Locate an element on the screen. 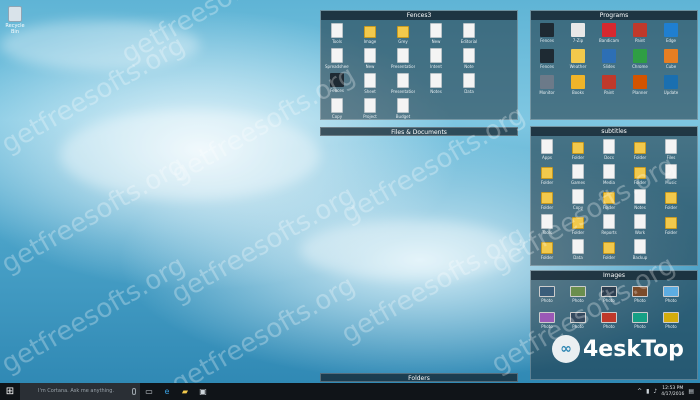 The width and height of the screenshot is (700, 400). fence-item: Sheet is located at coordinates (370, 83).